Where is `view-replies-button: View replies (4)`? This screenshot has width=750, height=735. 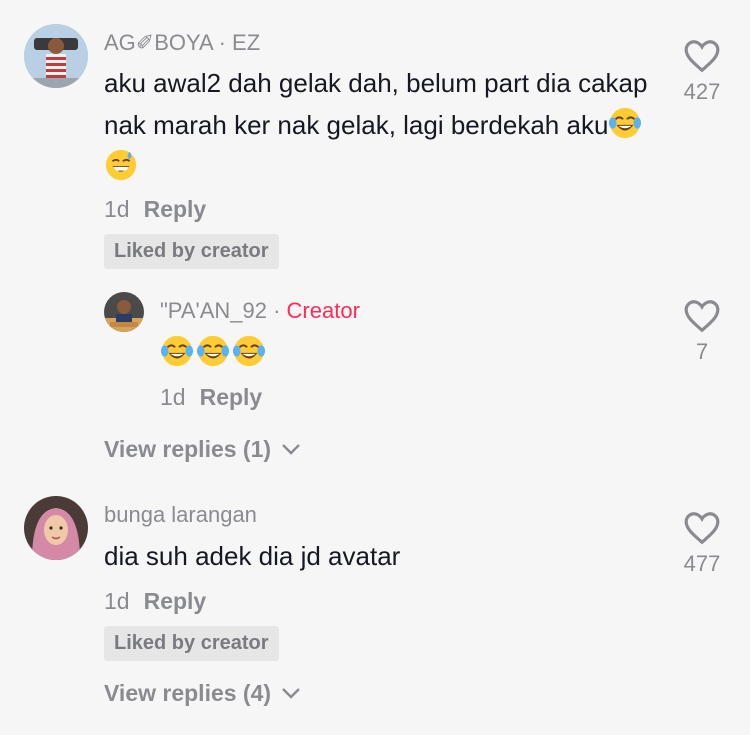
view-replies-button: View replies (4) is located at coordinates (202, 693).